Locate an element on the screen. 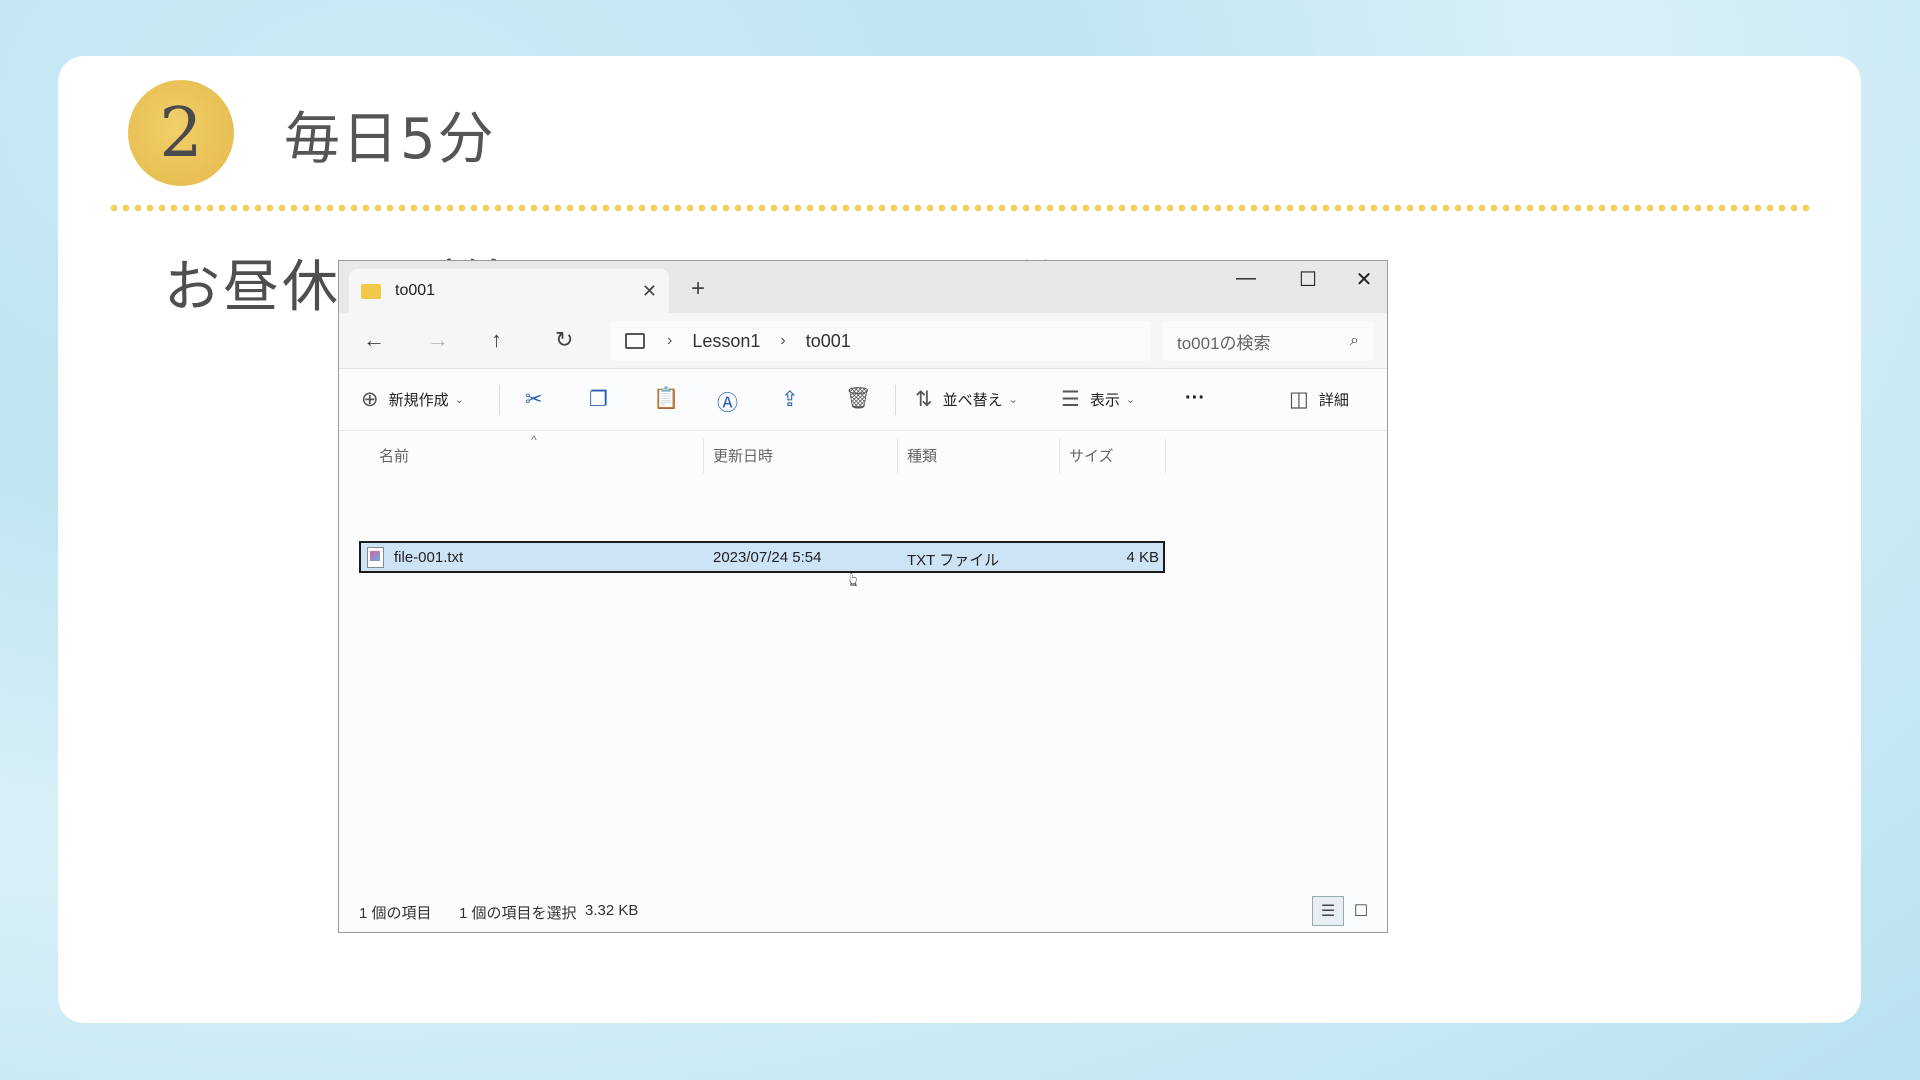 This screenshot has height=1080, width=1920. trash-icon: 🗑 is located at coordinates (858, 398).